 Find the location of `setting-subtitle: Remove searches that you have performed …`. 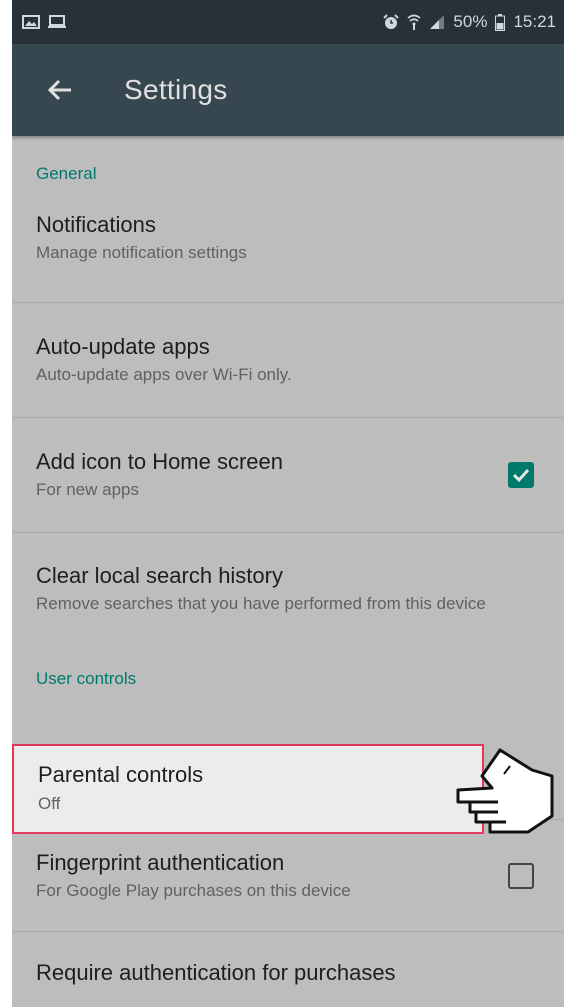

setting-subtitle: Remove searches that you have performed … is located at coordinates (261, 603).